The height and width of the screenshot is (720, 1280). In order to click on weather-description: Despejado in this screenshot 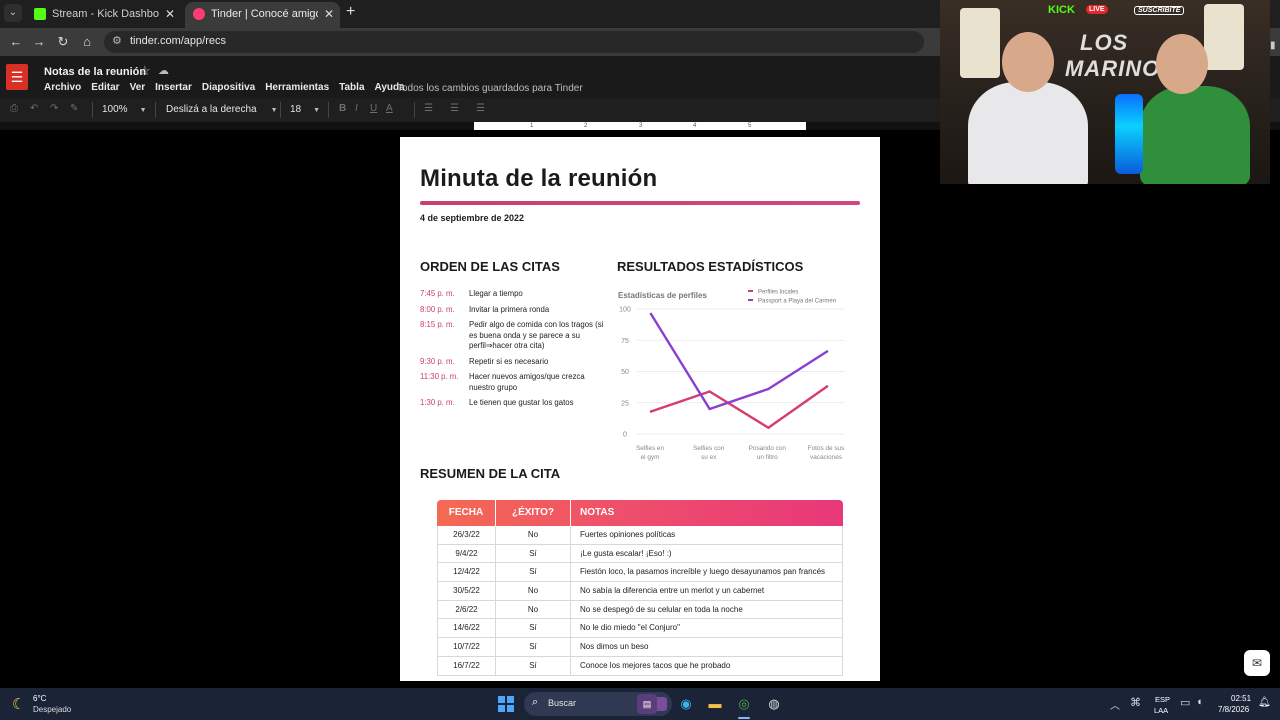, I will do `click(52, 709)`.